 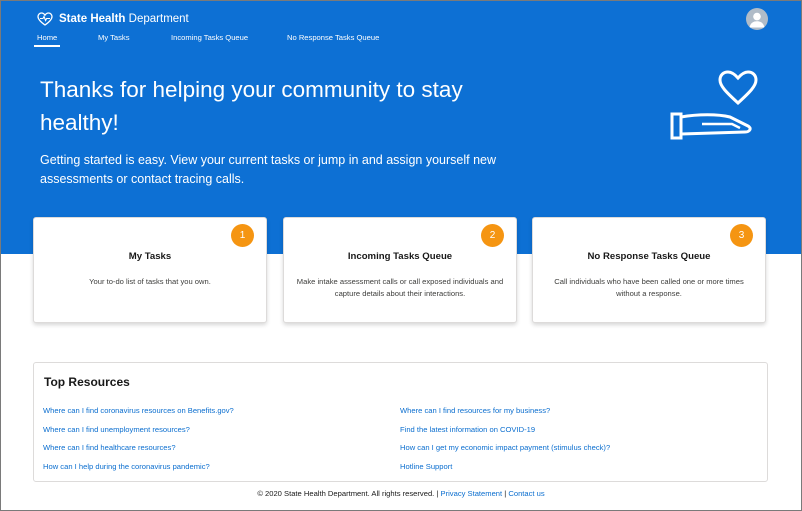 I want to click on step-badge: 3, so click(x=741, y=235).